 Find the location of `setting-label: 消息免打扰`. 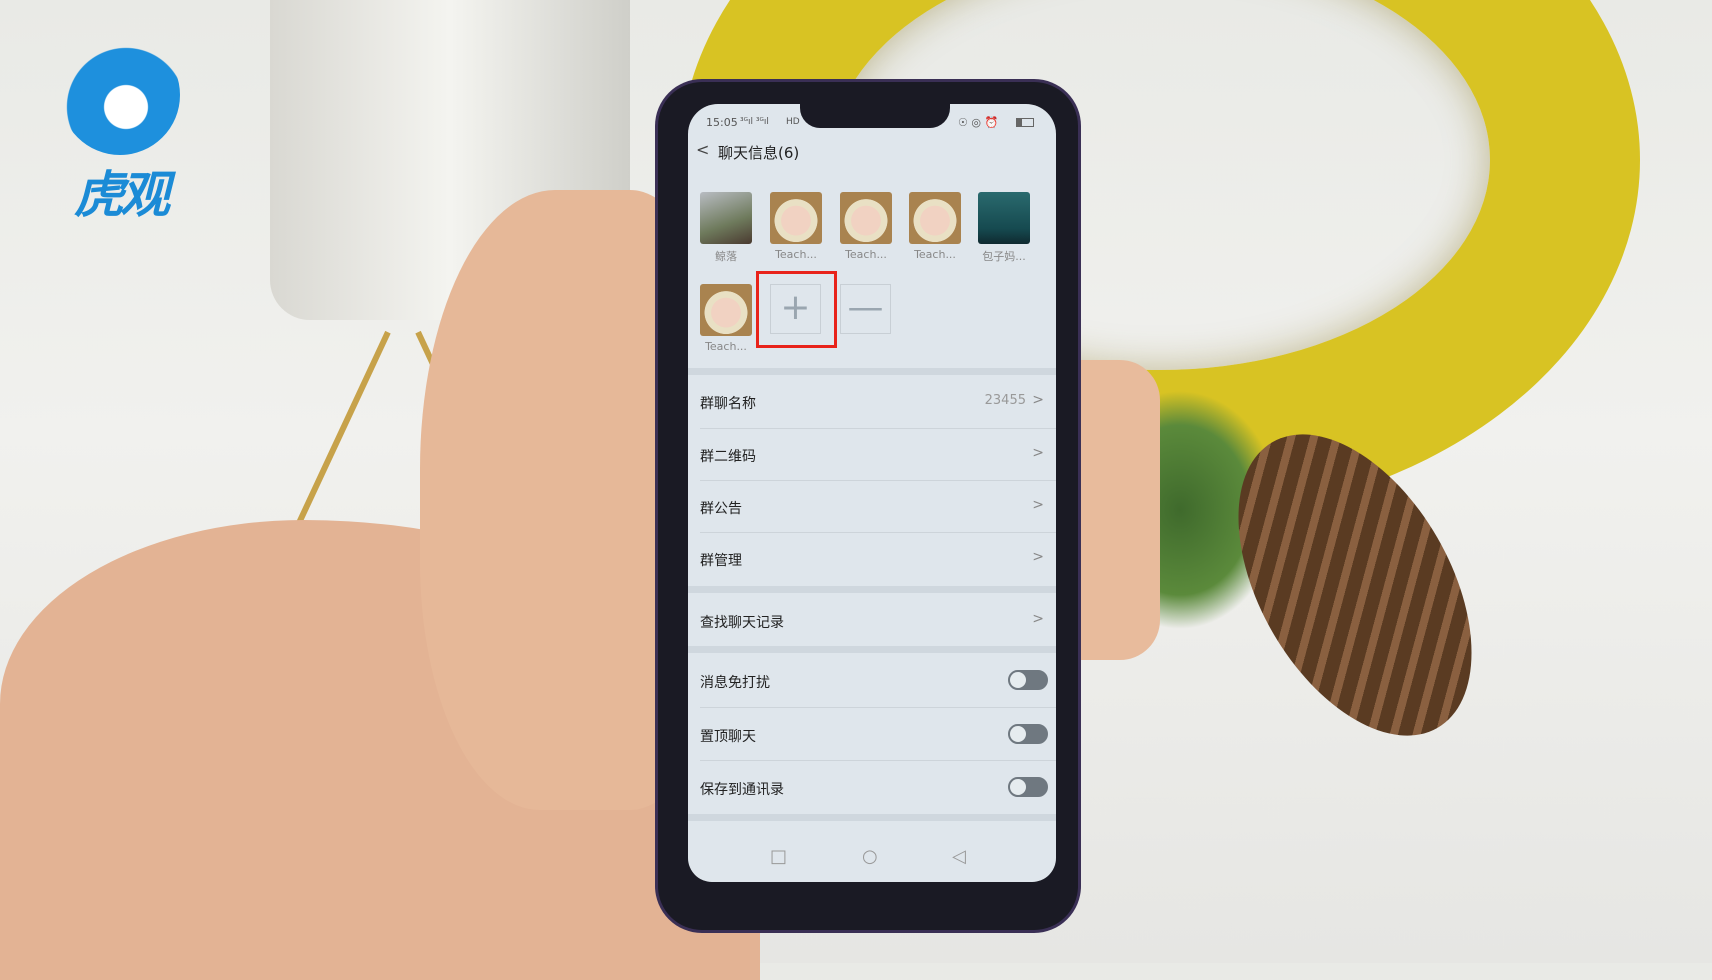

setting-label: 消息免打扰 is located at coordinates (735, 683).